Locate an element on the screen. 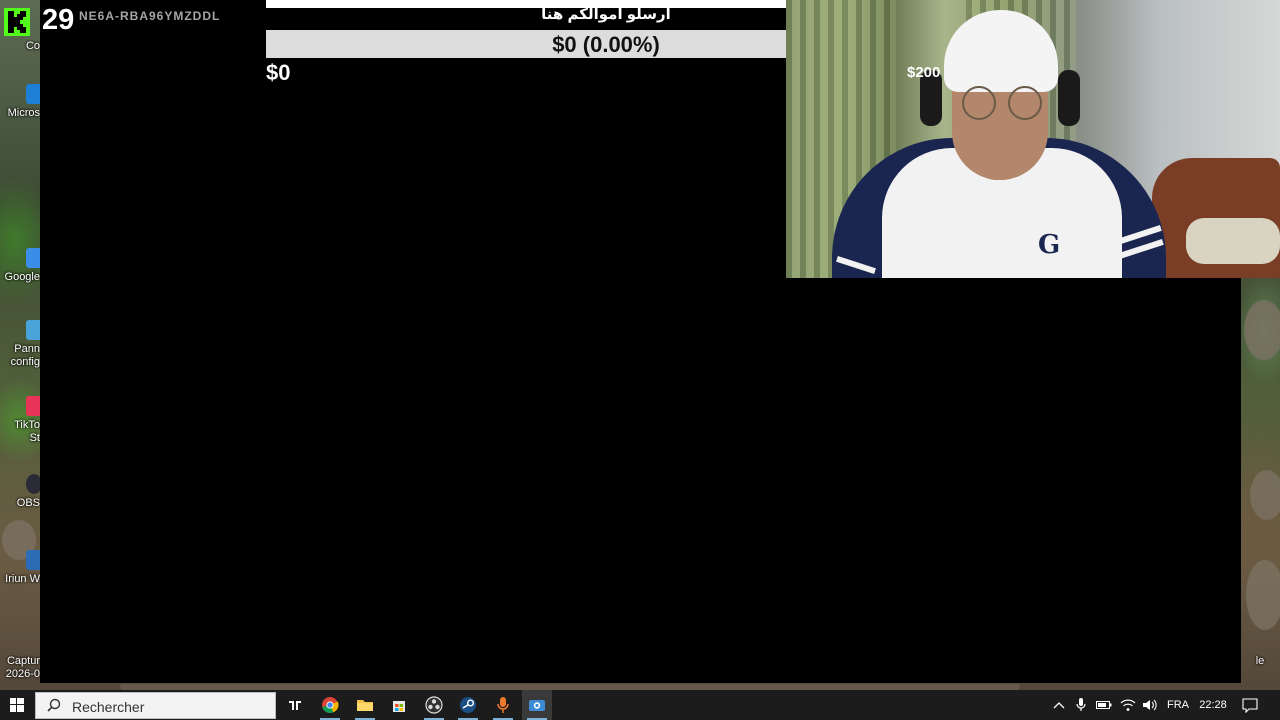 The image size is (1280, 720). chevron-up-icon is located at coordinates (1059, 705).